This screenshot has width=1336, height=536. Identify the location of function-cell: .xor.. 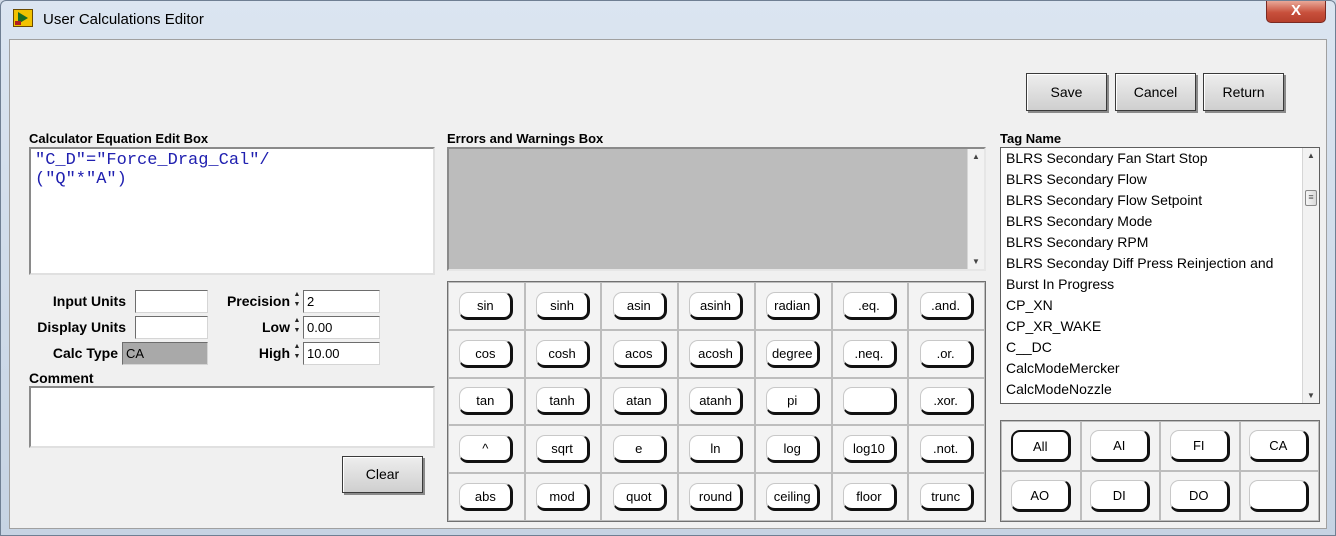
(946, 401).